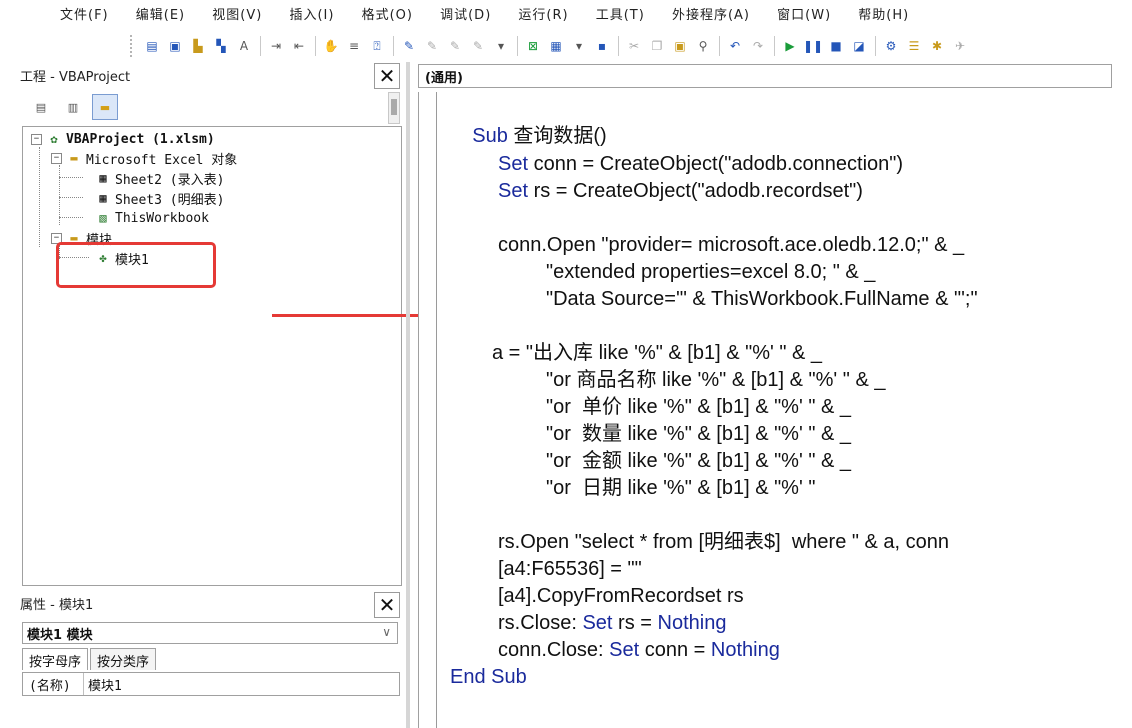  What do you see at coordinates (681, 488) in the screenshot?
I see `code-line: "or 日期 like '%" & [b1] & "%' "` at bounding box center [681, 488].